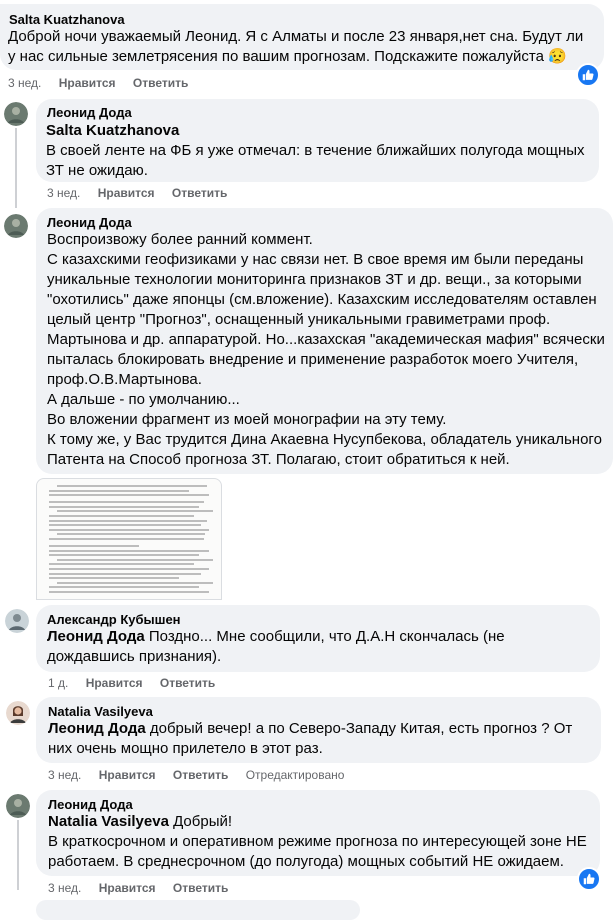 Image resolution: width=613 pixels, height=920 pixels. What do you see at coordinates (67, 19) in the screenshot?
I see `comment-author: Salta Kuatzhanova` at bounding box center [67, 19].